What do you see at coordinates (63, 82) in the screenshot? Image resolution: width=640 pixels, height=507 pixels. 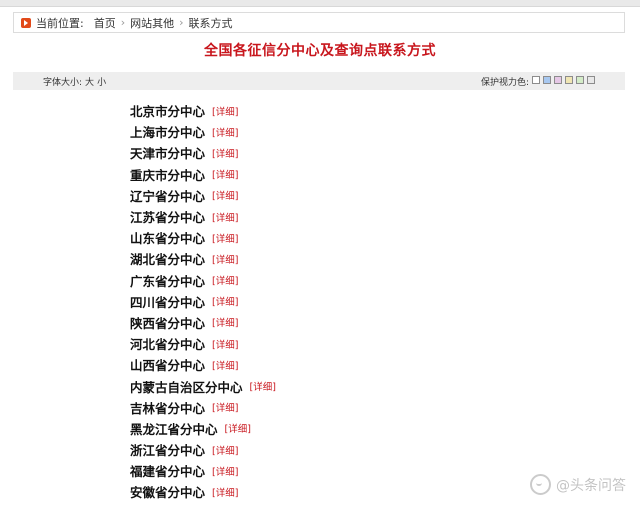 I see `font-size-label: 字体大小:` at bounding box center [63, 82].